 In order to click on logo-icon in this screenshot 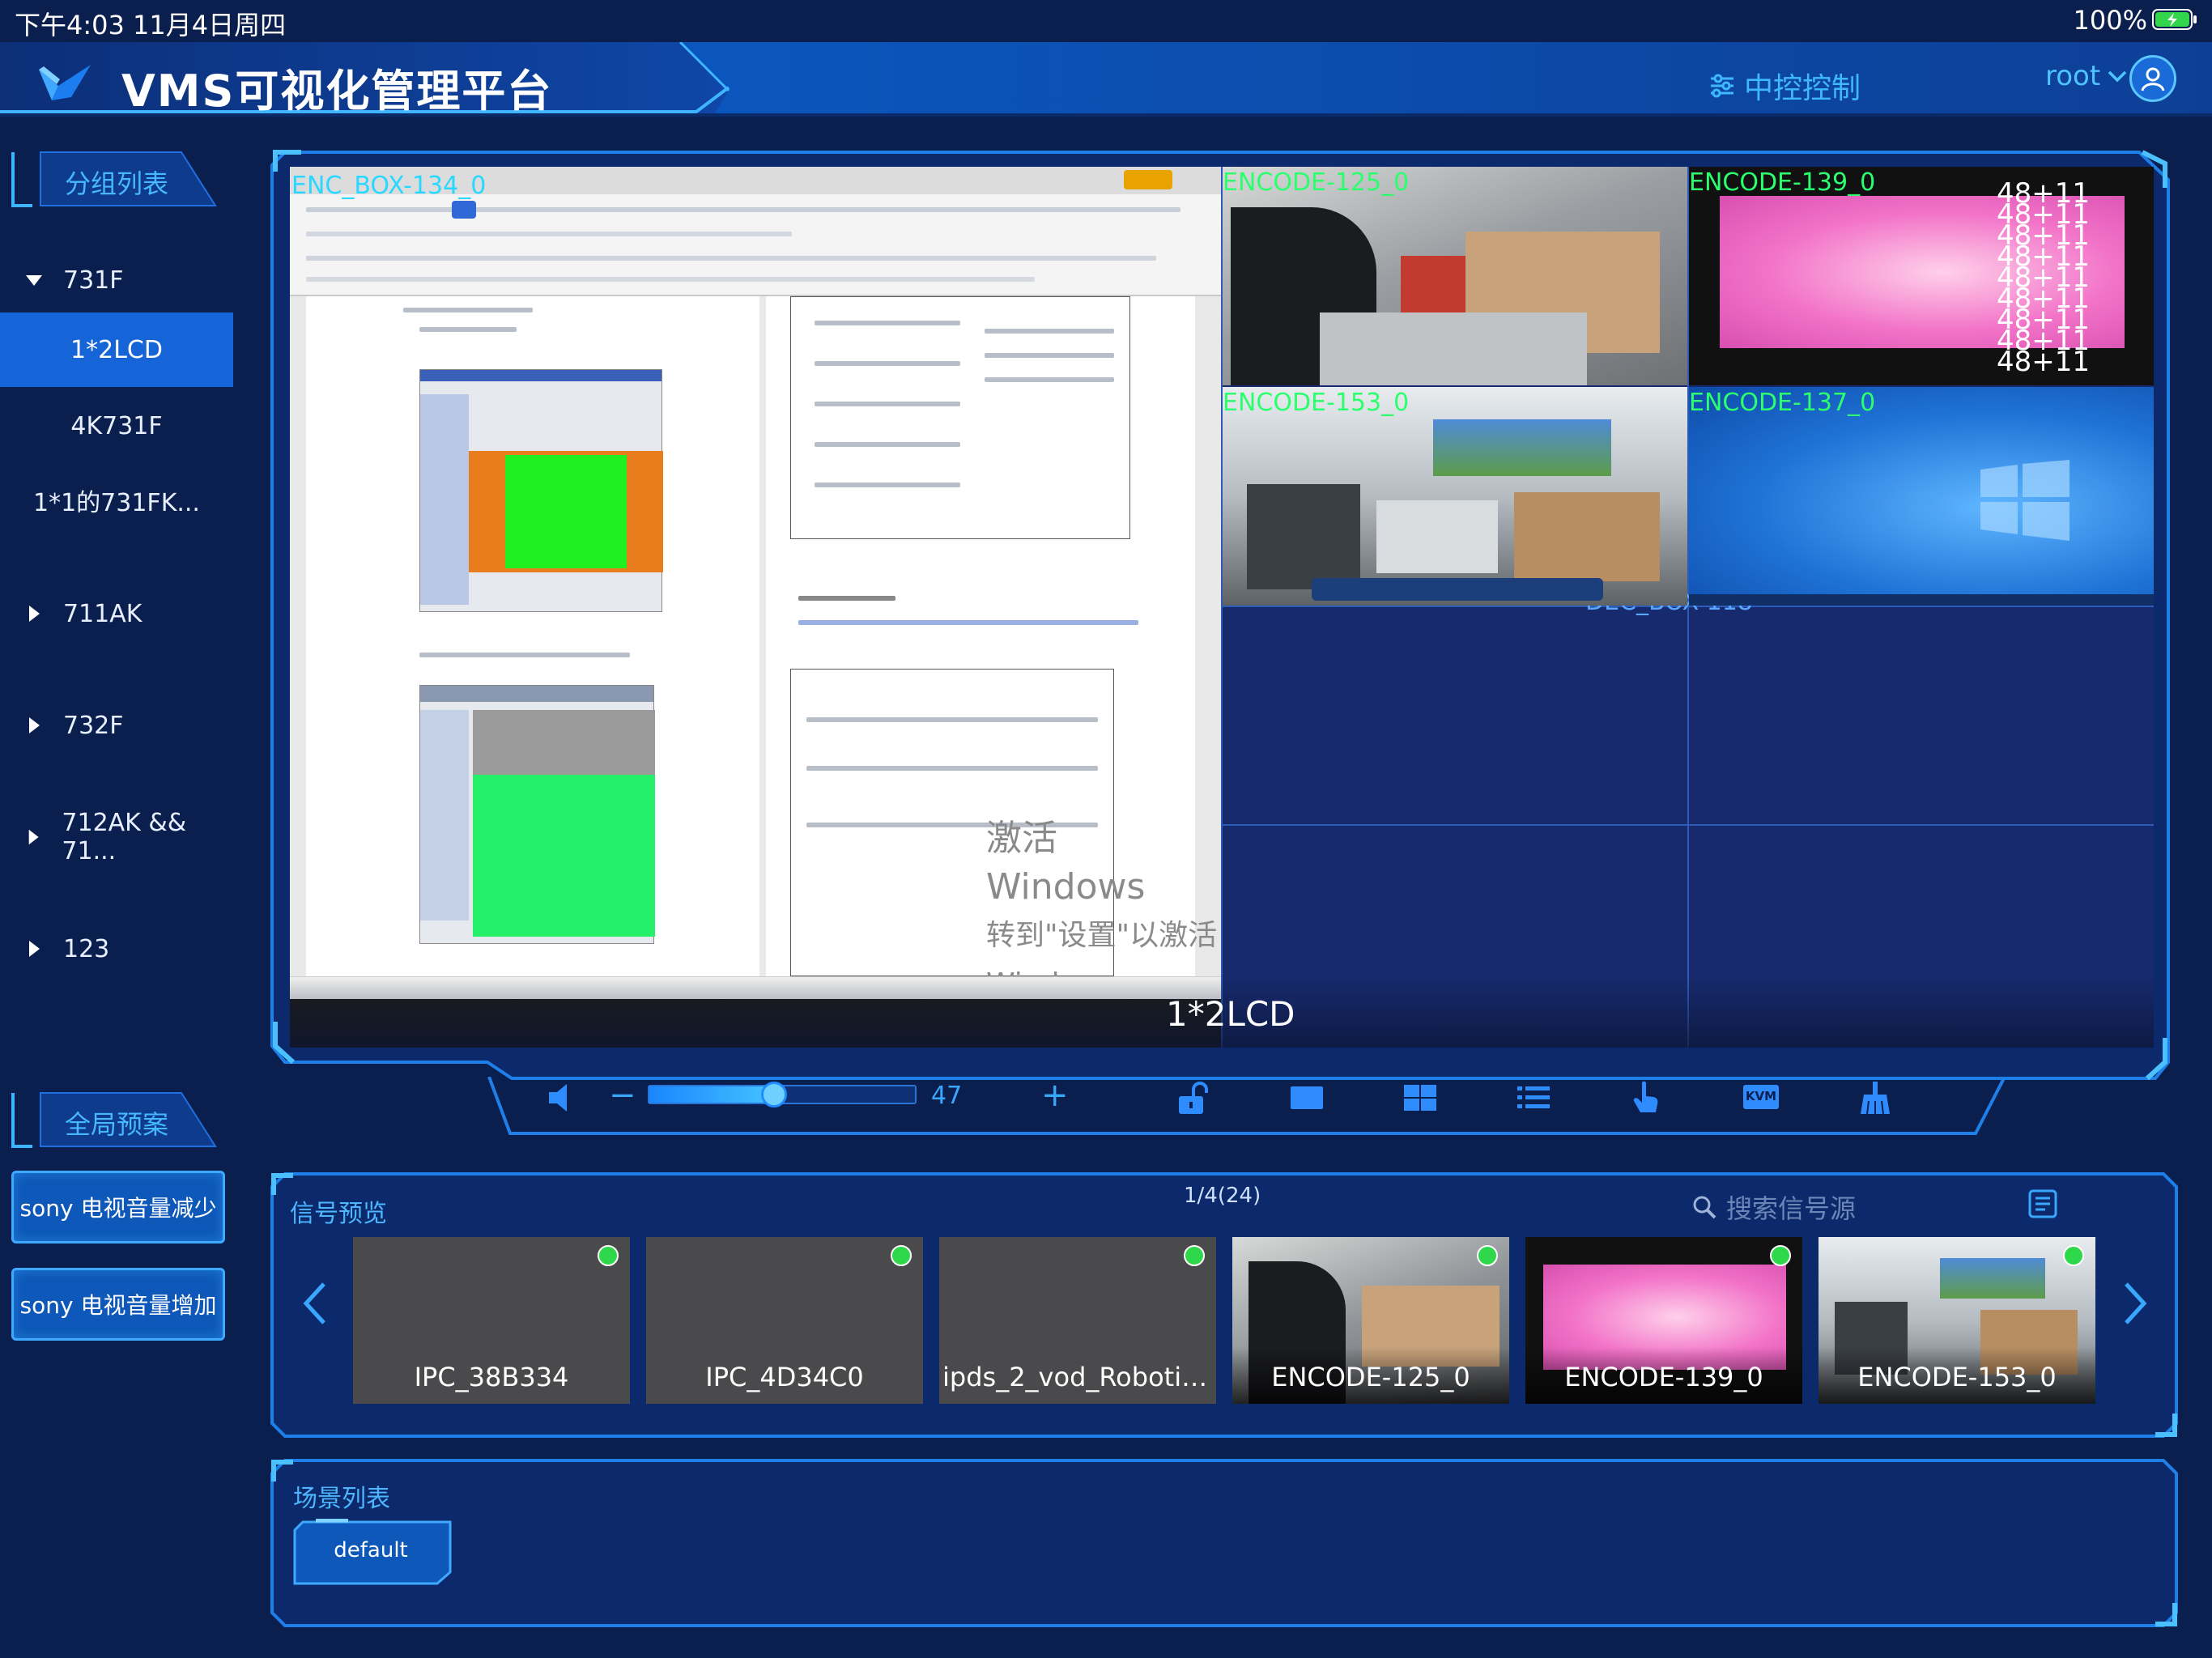, I will do `click(65, 82)`.